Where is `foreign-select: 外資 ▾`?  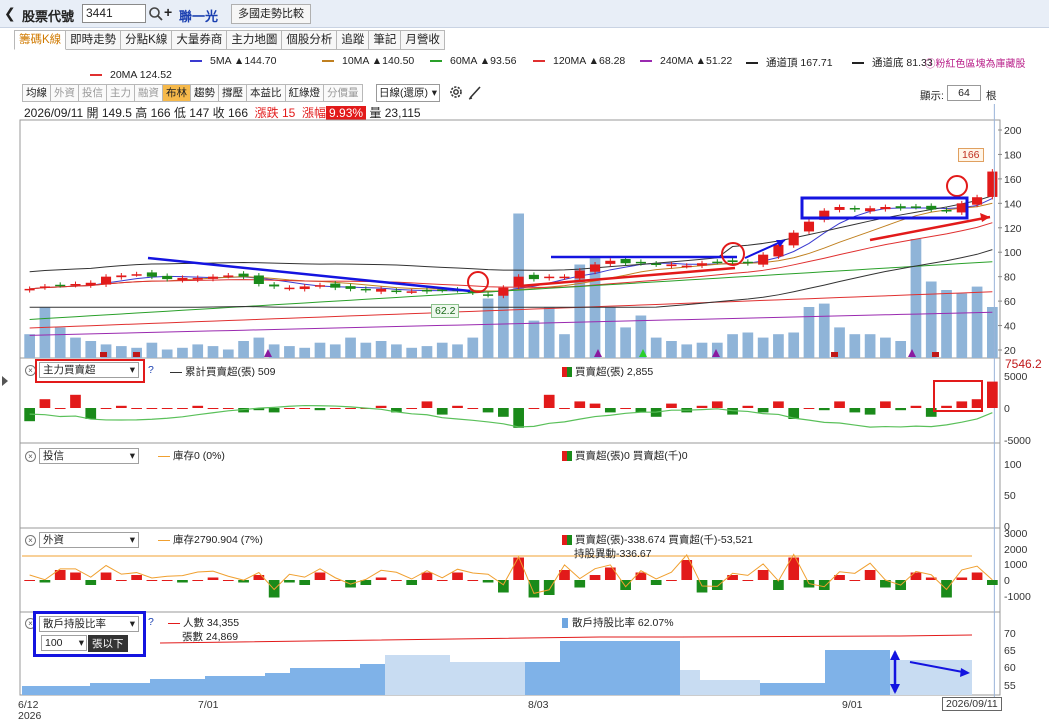 foreign-select: 外資 ▾ is located at coordinates (89, 540).